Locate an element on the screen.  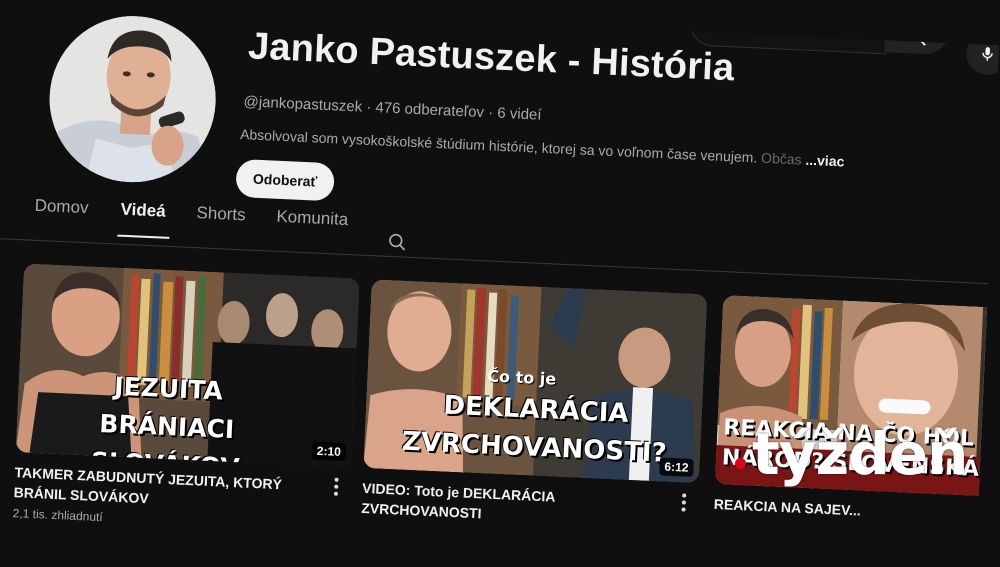
thumbnail-overlay-text: JEZUITA BRÁNIACI SLOVÁKOV is located at coordinates (166, 416).